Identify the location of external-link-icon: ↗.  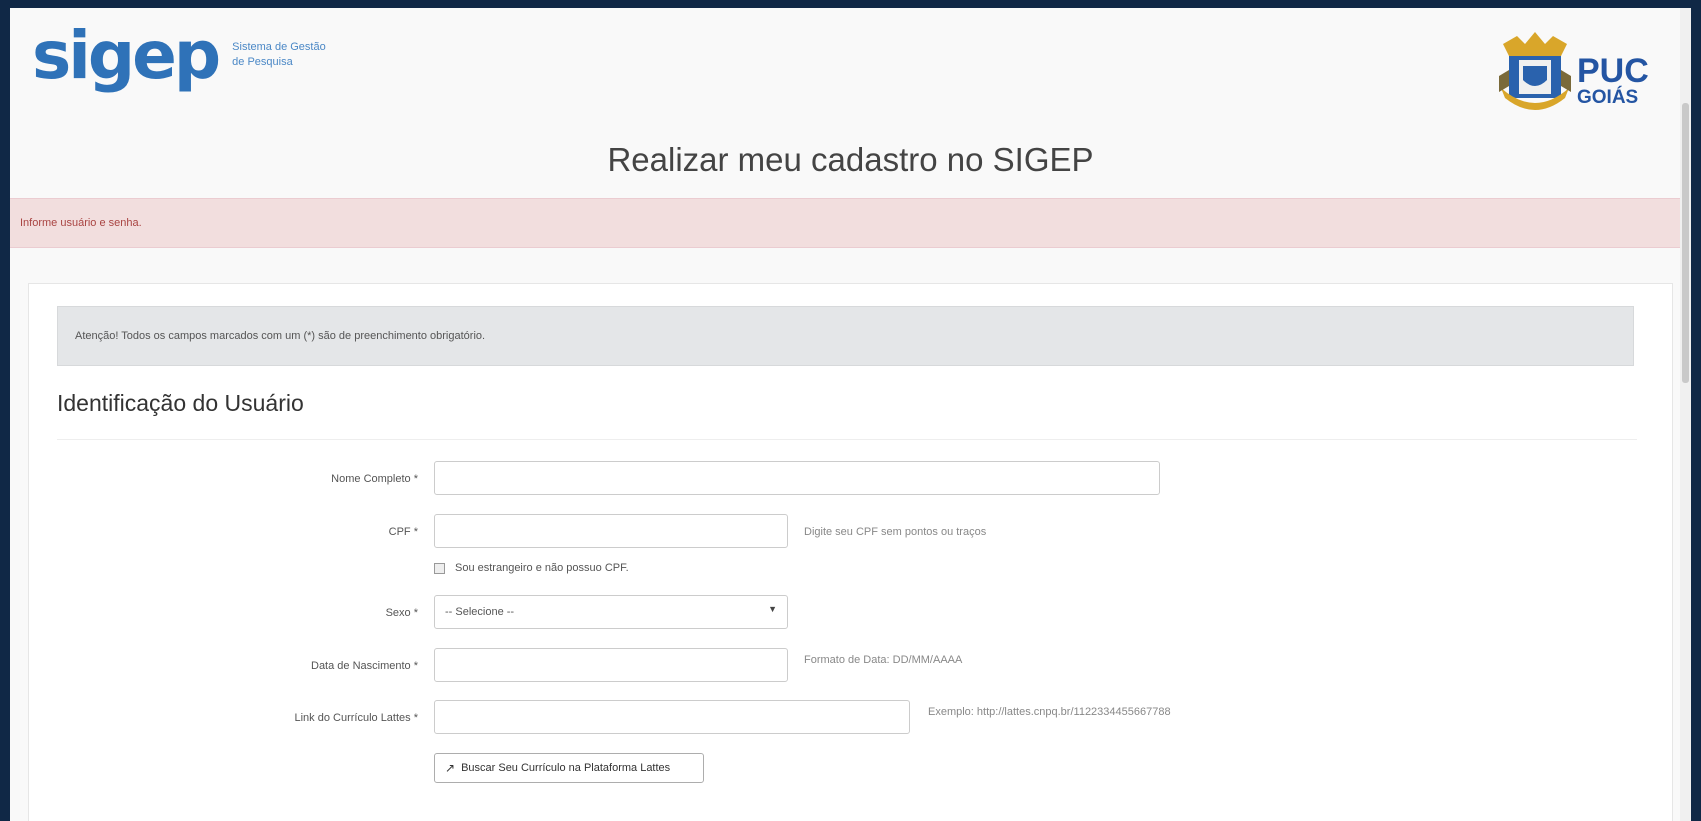
(450, 768).